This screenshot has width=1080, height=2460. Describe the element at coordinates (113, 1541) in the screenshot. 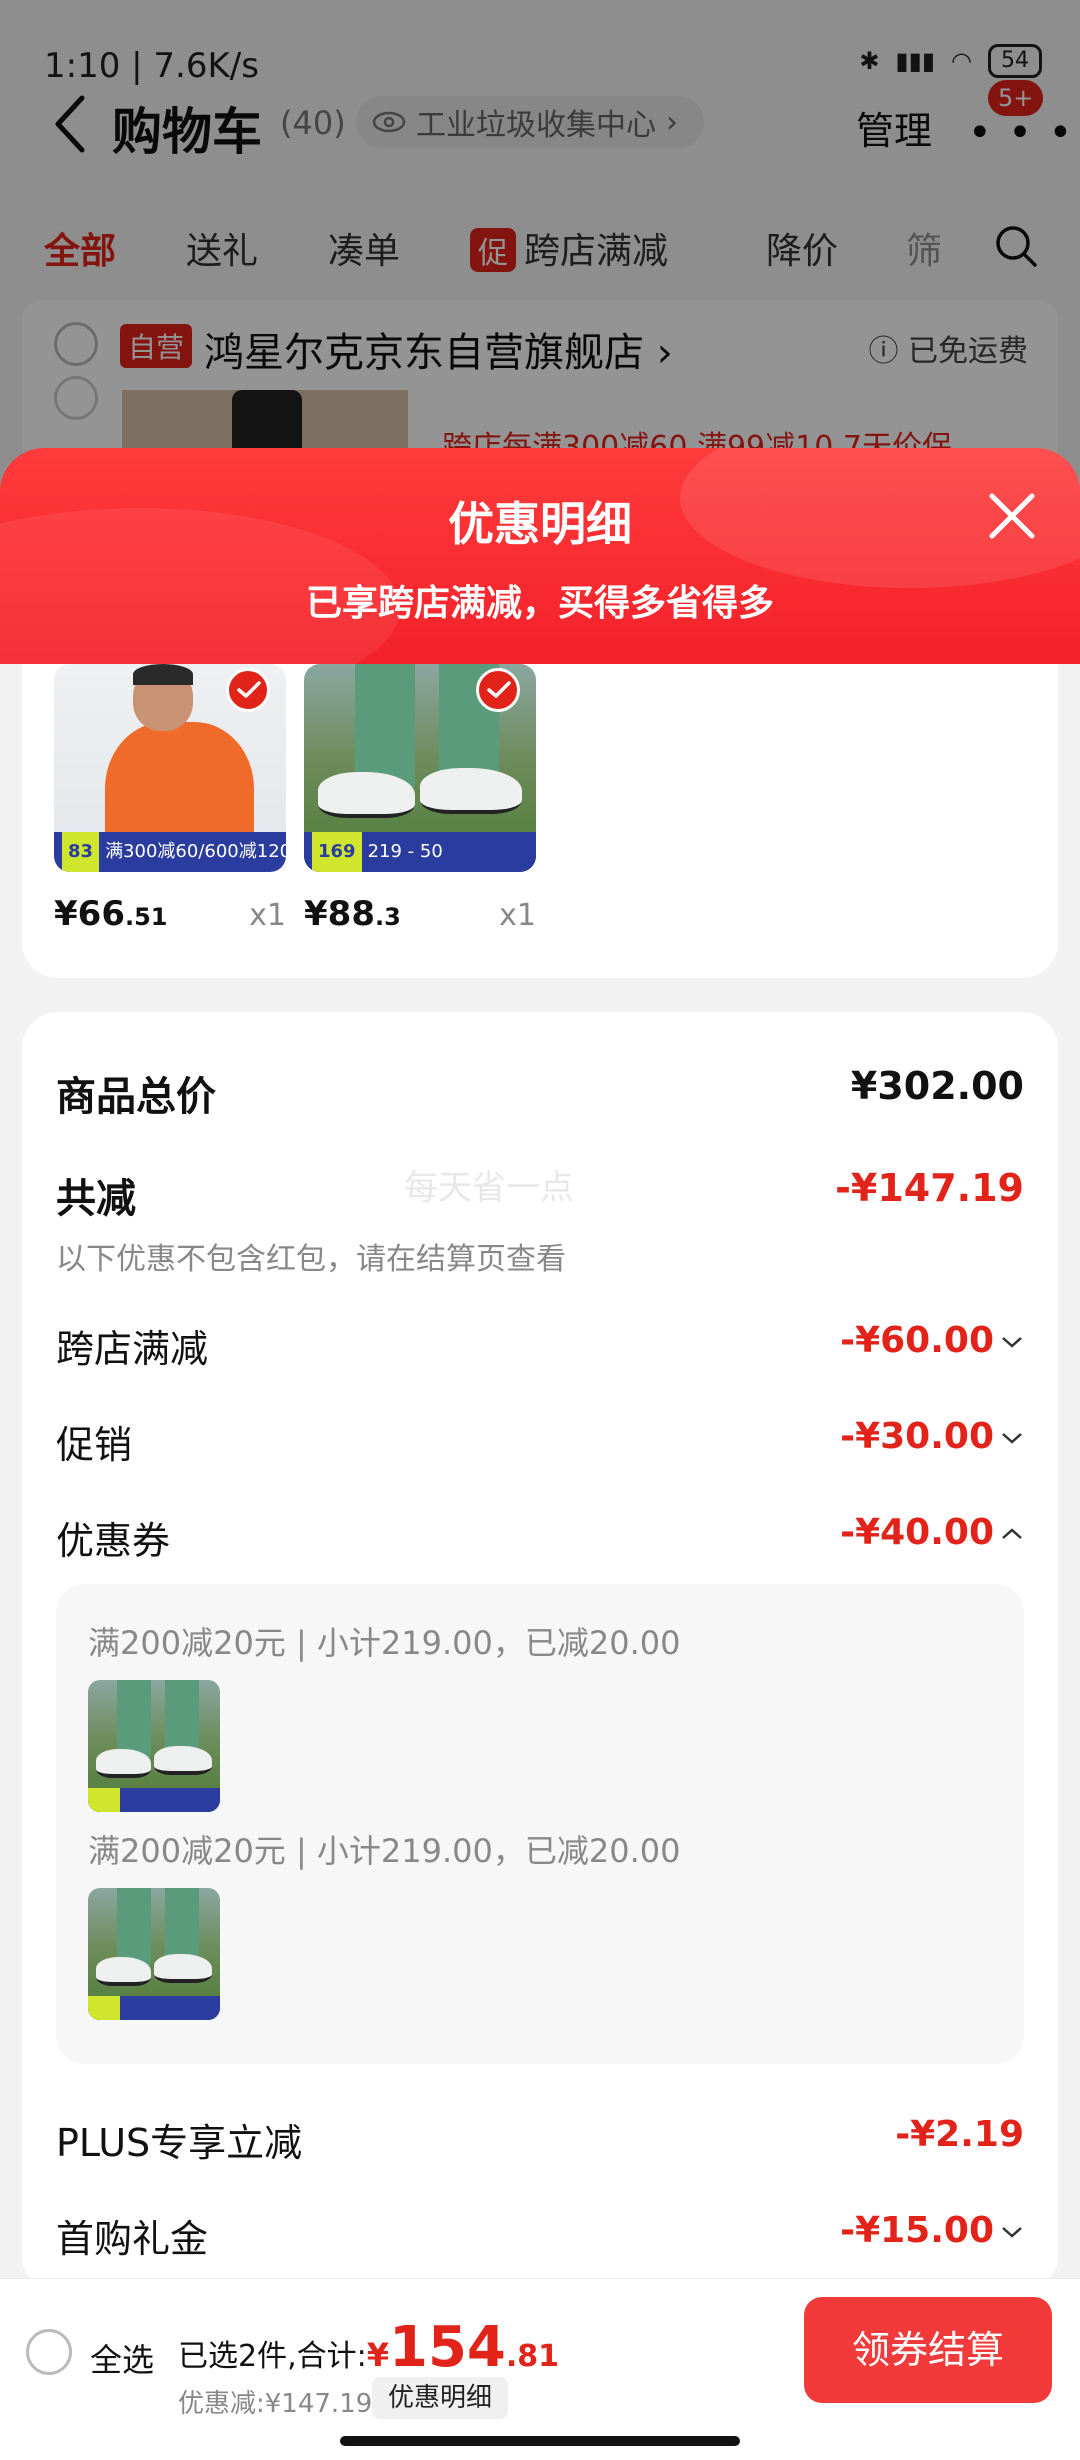

I see `coupon-label: 优惠券` at that location.